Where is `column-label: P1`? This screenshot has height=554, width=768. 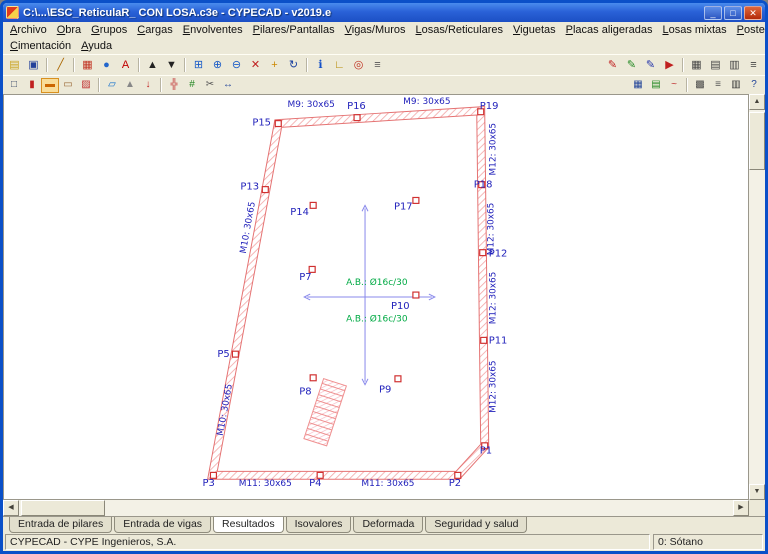
column-label: P1 is located at coordinates (486, 451).